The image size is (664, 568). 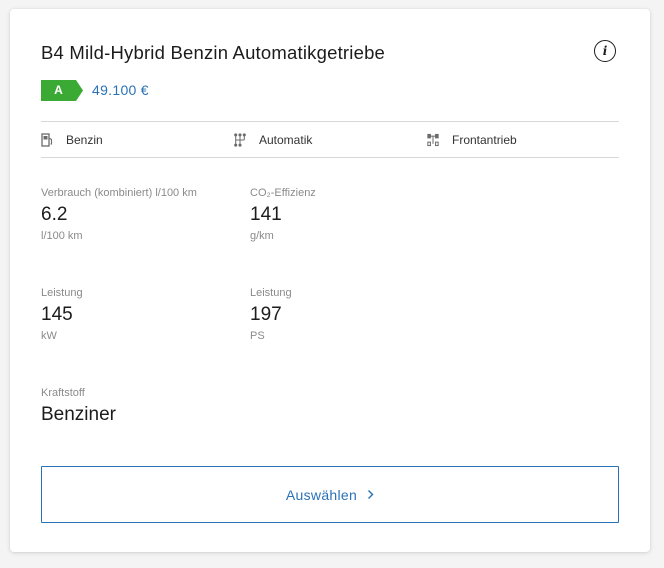 What do you see at coordinates (266, 314) in the screenshot?
I see `spec-power-ps-value: 197` at bounding box center [266, 314].